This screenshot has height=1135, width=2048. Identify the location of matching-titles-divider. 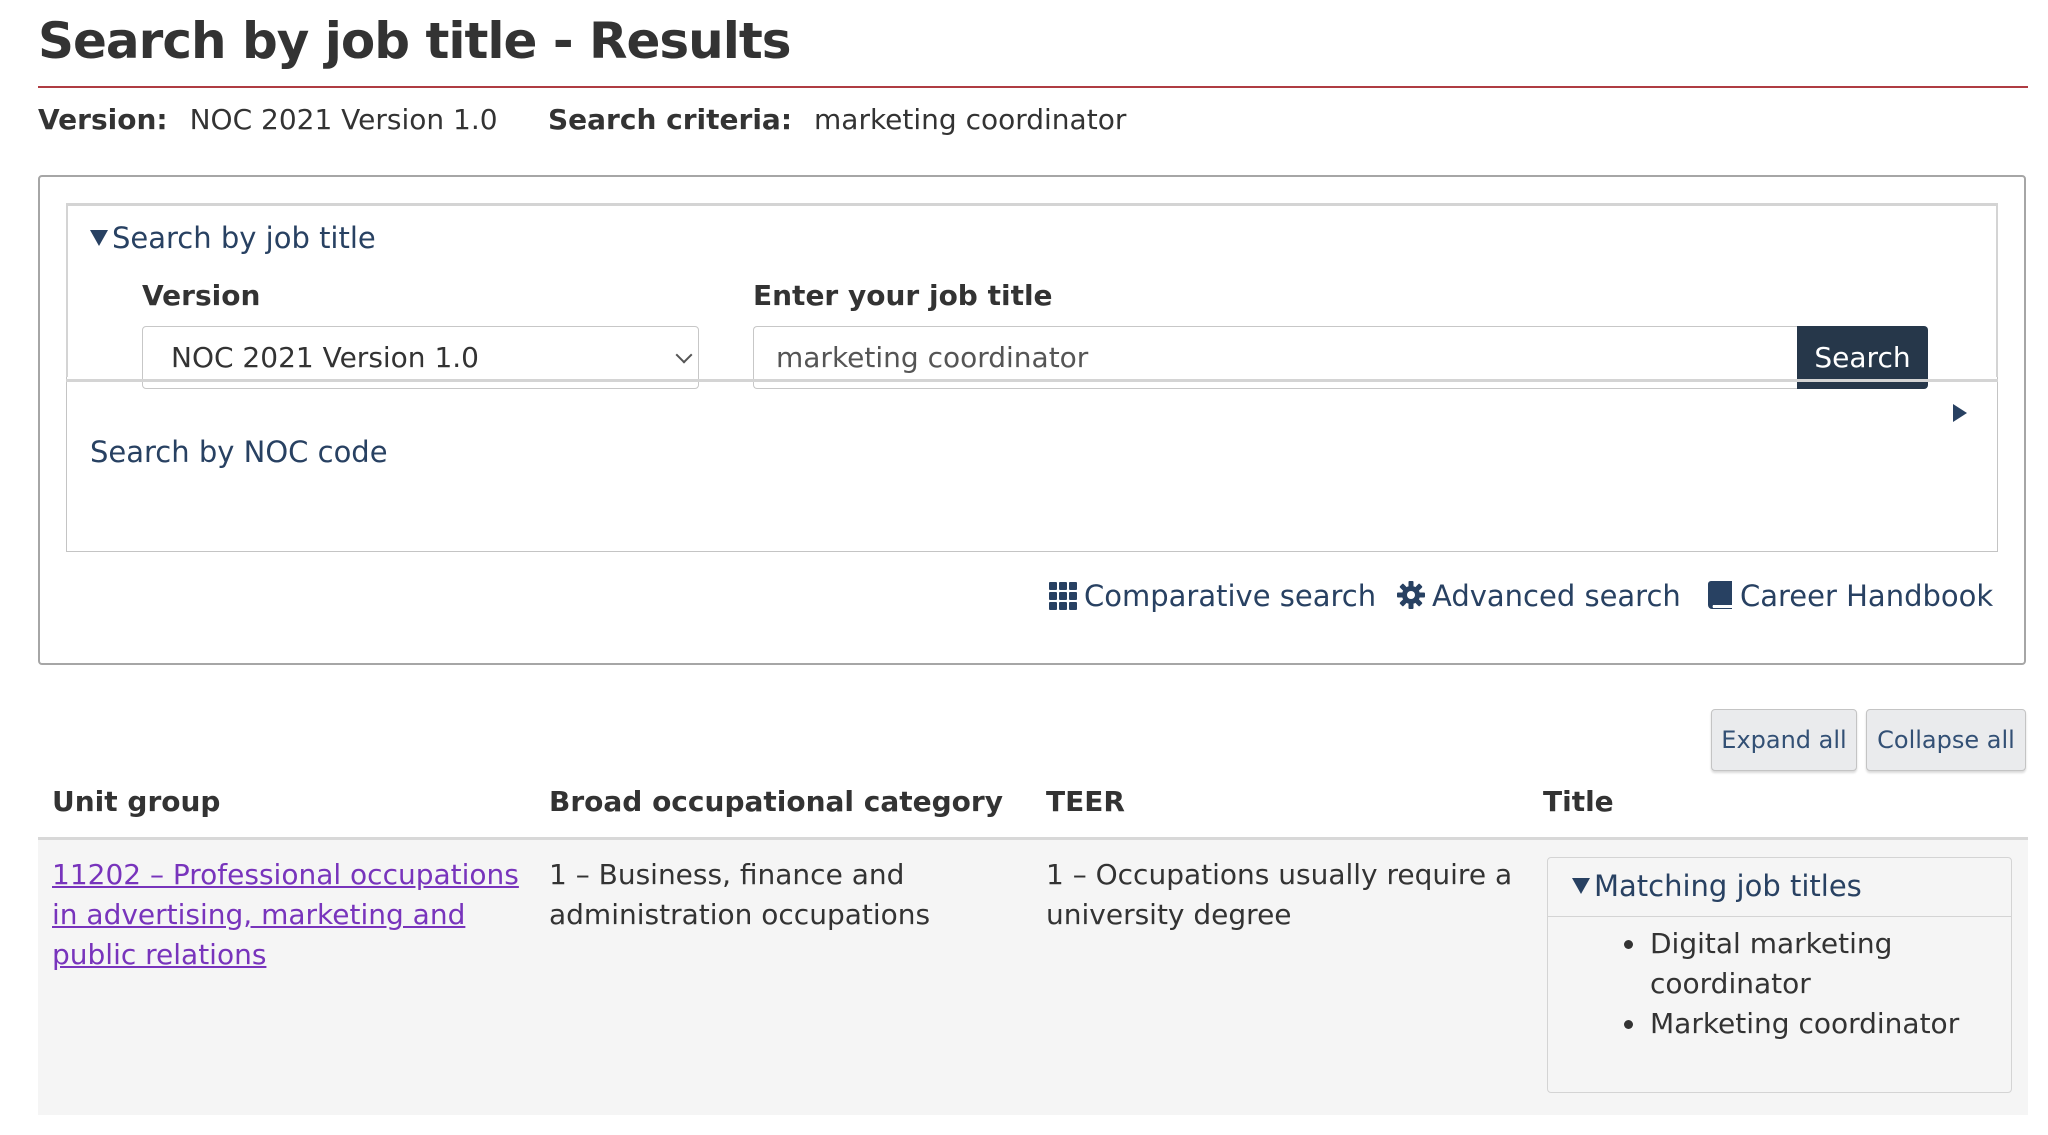
(1779, 916).